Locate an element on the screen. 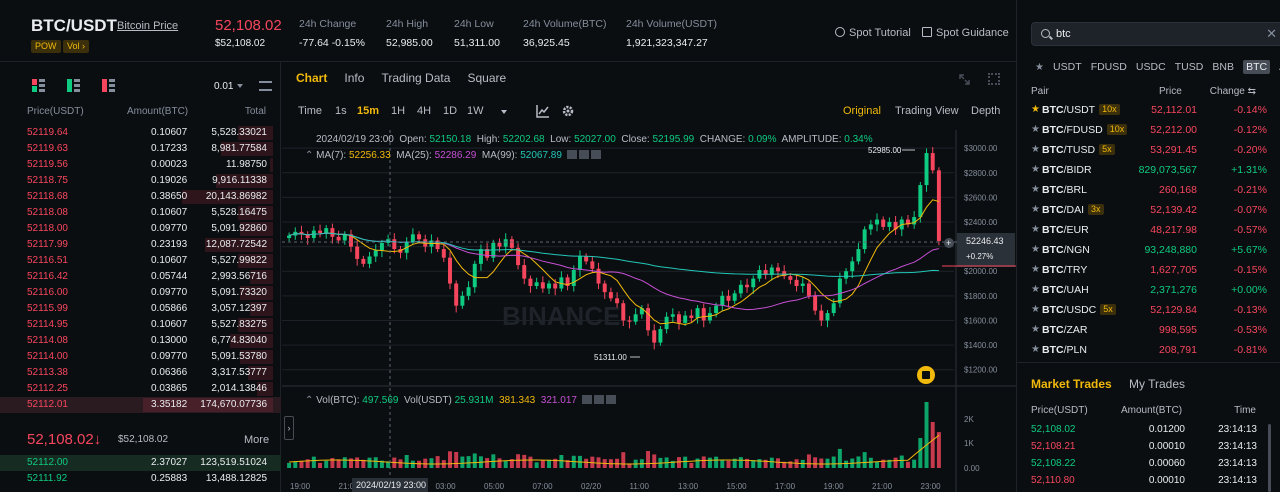  bitcoin-price-link: Bitcoin Price is located at coordinates (147, 26).